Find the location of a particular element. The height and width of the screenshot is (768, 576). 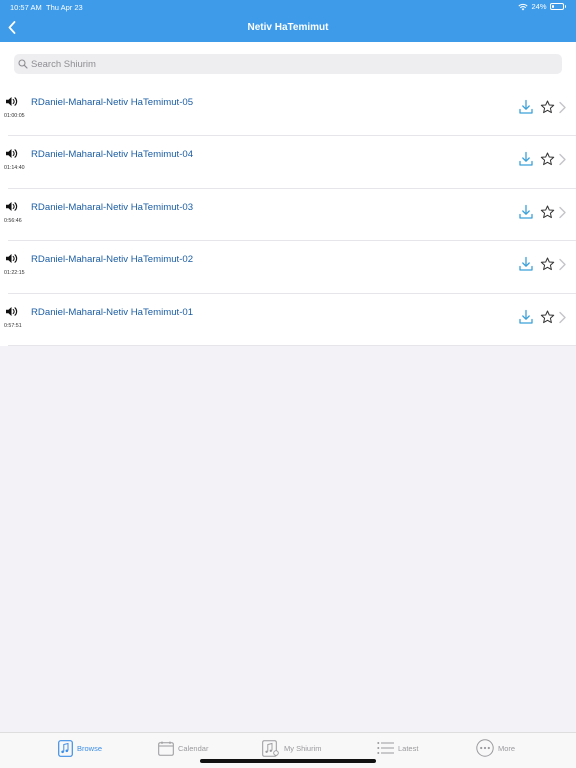

status-date: Thu Apr 23 is located at coordinates (64, 7).